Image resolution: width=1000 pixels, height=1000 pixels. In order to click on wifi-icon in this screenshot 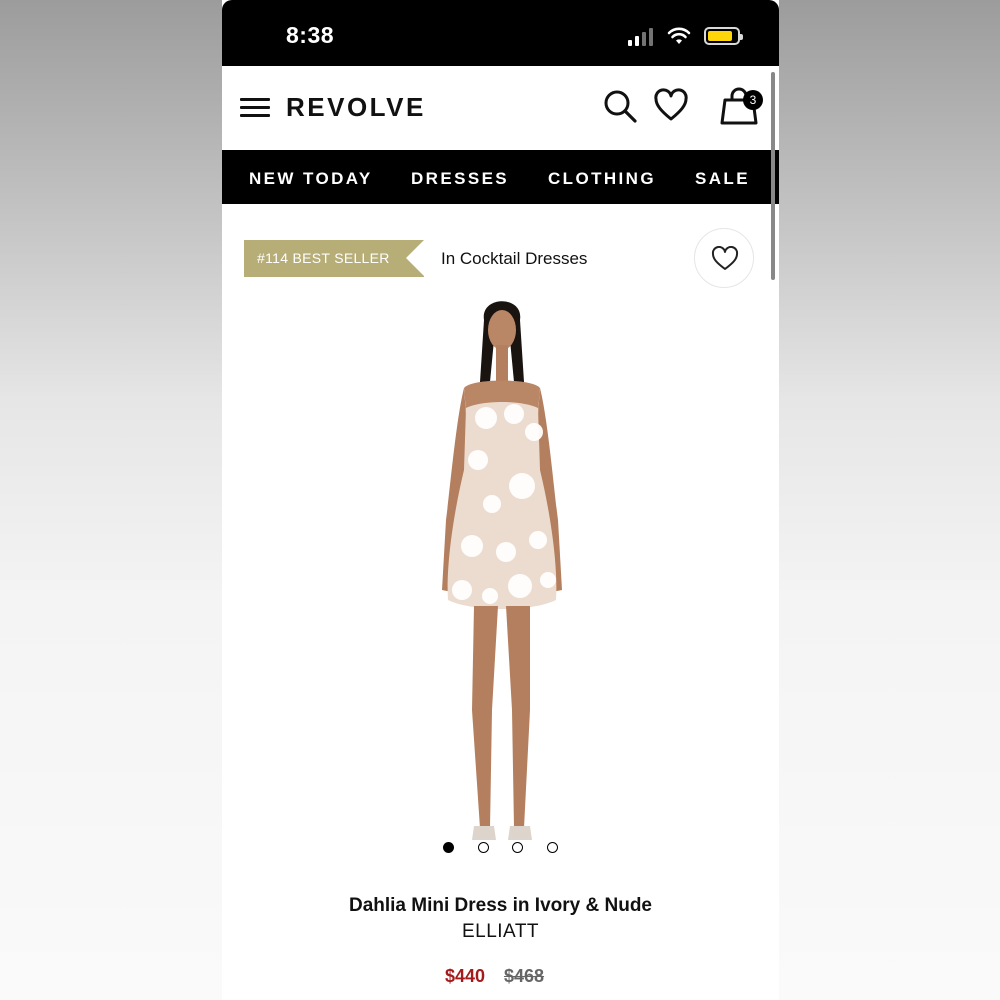, I will do `click(679, 35)`.